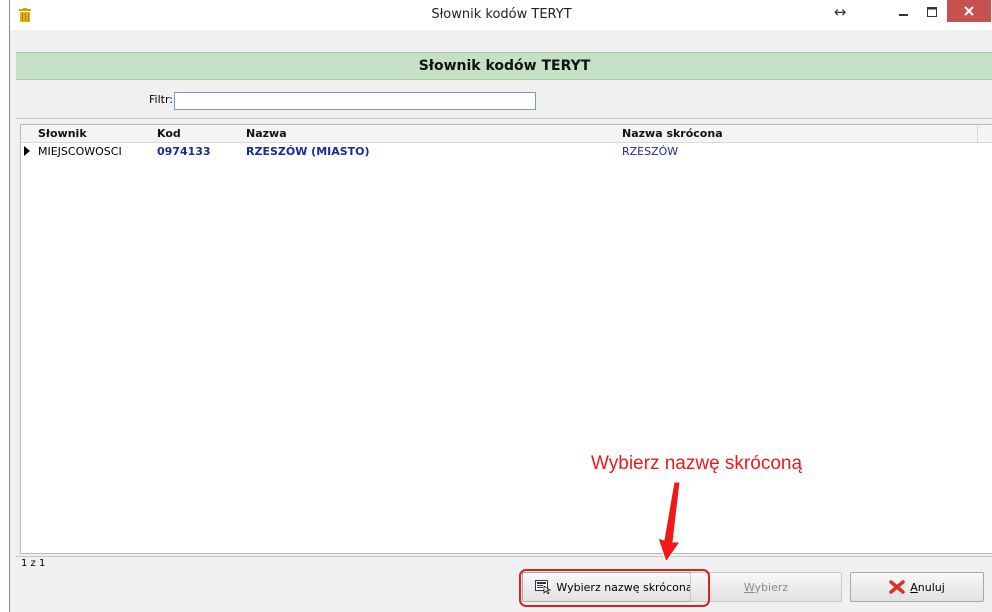  Describe the element at coordinates (80, 151) in the screenshot. I see `cell-slownik: MIEJSCOWOSCI` at that location.